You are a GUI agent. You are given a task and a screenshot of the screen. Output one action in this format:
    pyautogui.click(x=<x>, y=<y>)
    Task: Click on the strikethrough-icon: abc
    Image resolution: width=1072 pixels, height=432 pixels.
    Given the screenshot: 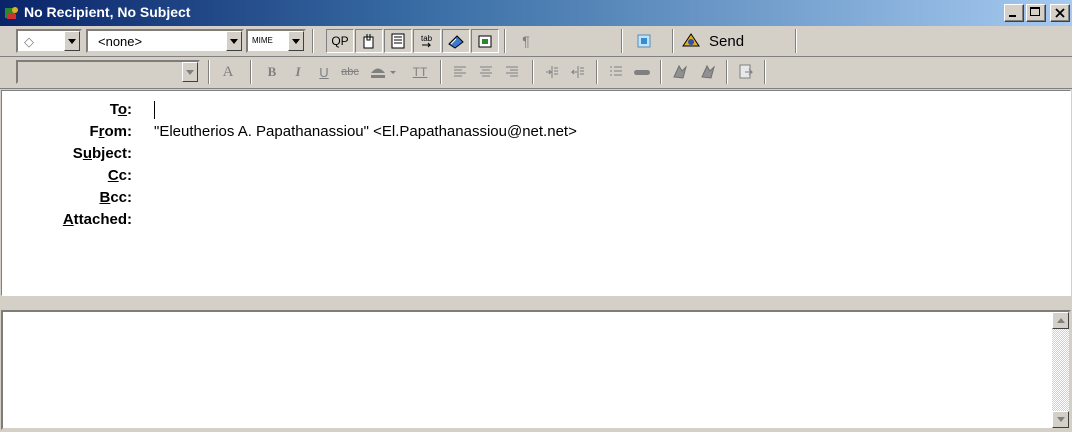 What is the action you would take?
    pyautogui.click(x=350, y=72)
    